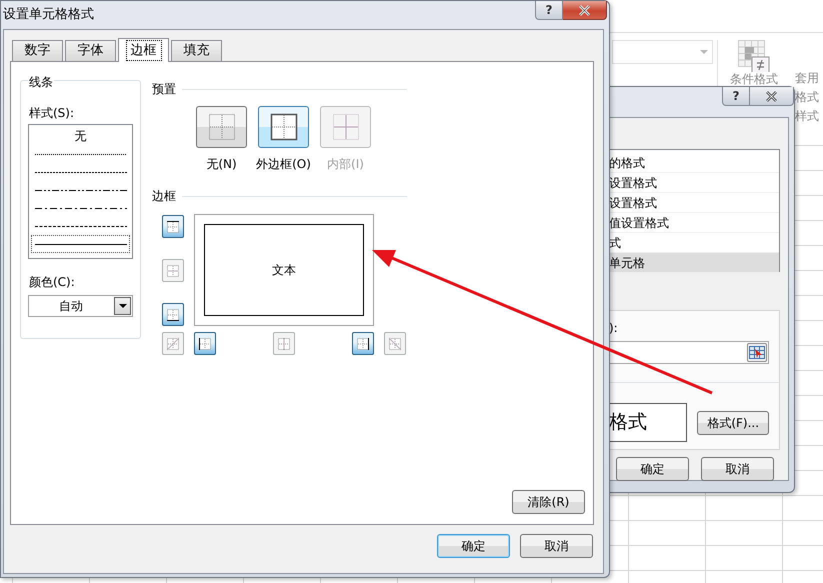 This screenshot has width=823, height=583. Describe the element at coordinates (80, 306) in the screenshot. I see `color-select: 自动` at that location.